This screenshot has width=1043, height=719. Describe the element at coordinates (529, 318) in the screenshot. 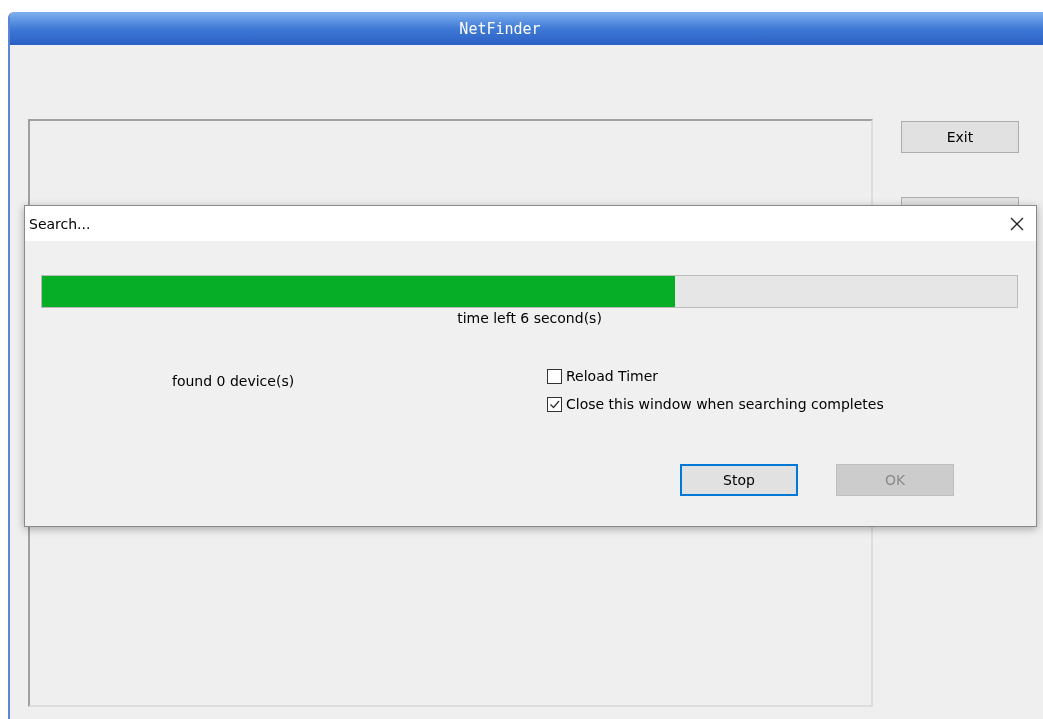

I see `time-left-text: time left 6 second(s)` at that location.